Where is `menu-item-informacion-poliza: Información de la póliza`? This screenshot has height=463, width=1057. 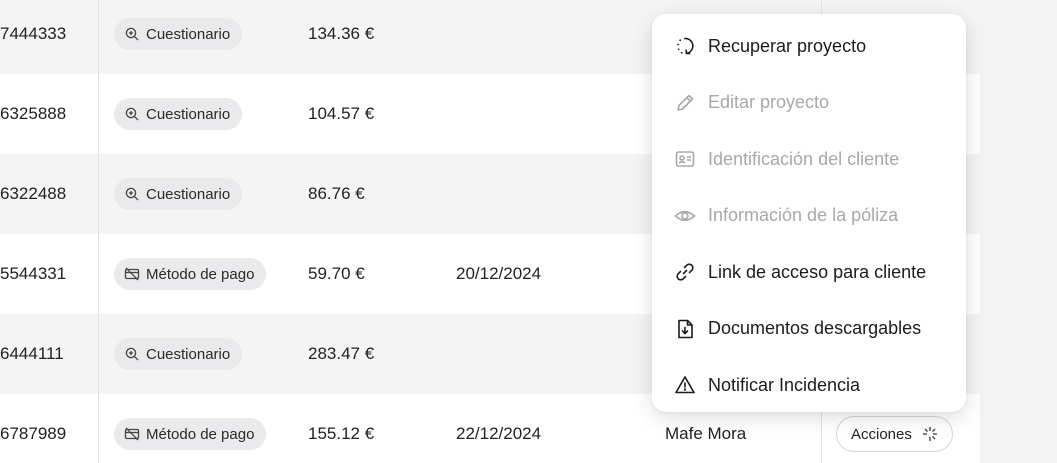 menu-item-informacion-poliza: Información de la póliza is located at coordinates (809, 216).